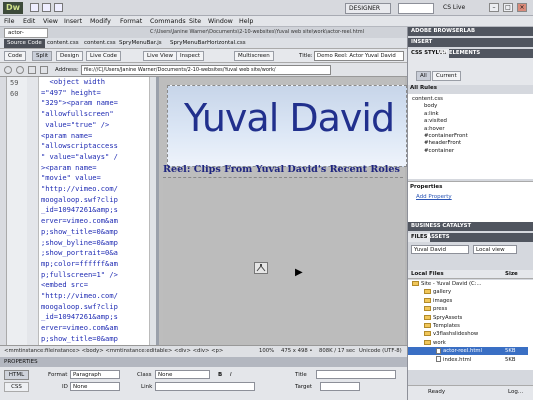 This screenshot has height=400, width=533. Describe the element at coordinates (131, 21) in the screenshot. I see `menu-format: Format` at that location.